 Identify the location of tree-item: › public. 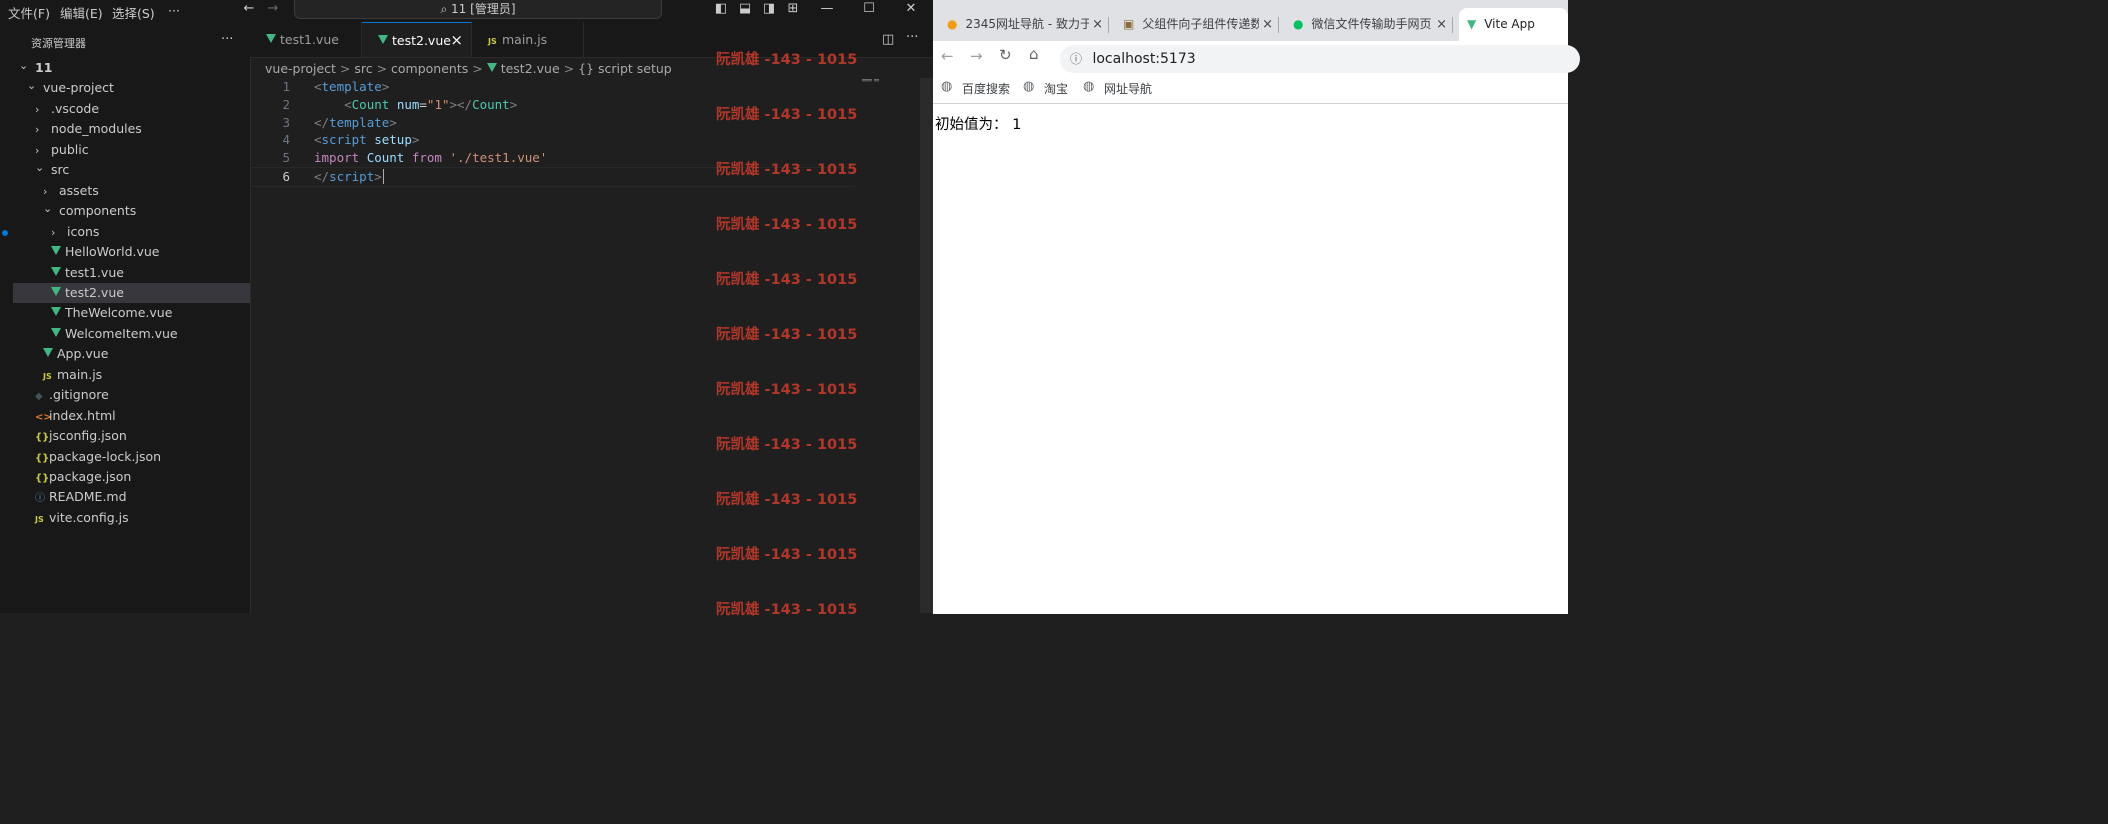
(131, 150).